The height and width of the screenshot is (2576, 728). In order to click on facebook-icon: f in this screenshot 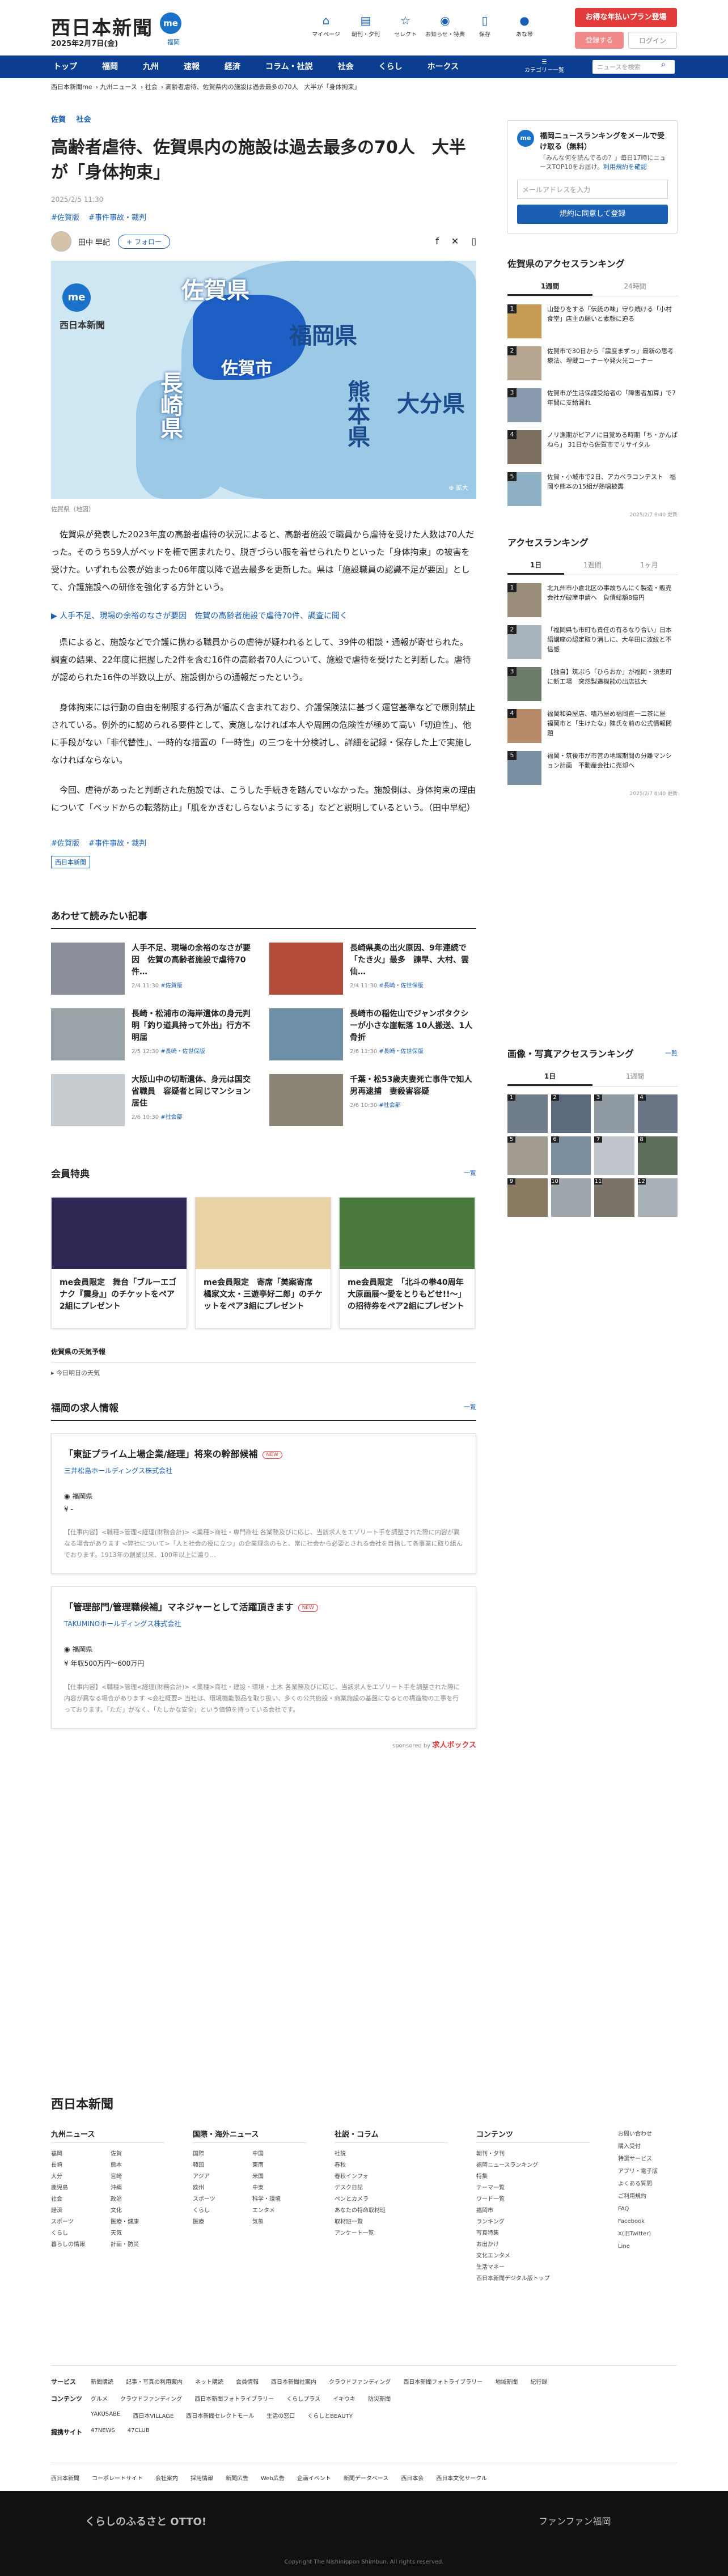, I will do `click(437, 241)`.